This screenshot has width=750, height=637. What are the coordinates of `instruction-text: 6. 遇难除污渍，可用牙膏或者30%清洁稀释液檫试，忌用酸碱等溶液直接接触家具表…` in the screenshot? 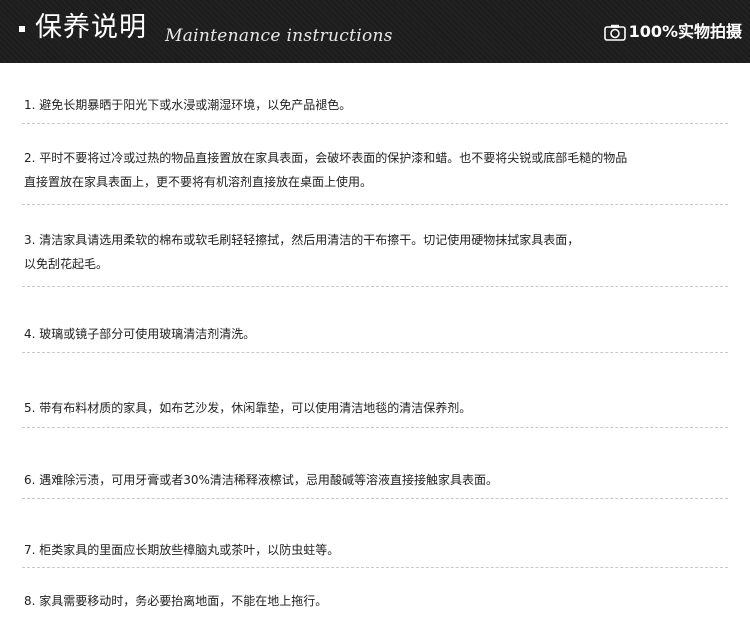 It's located at (261, 480).